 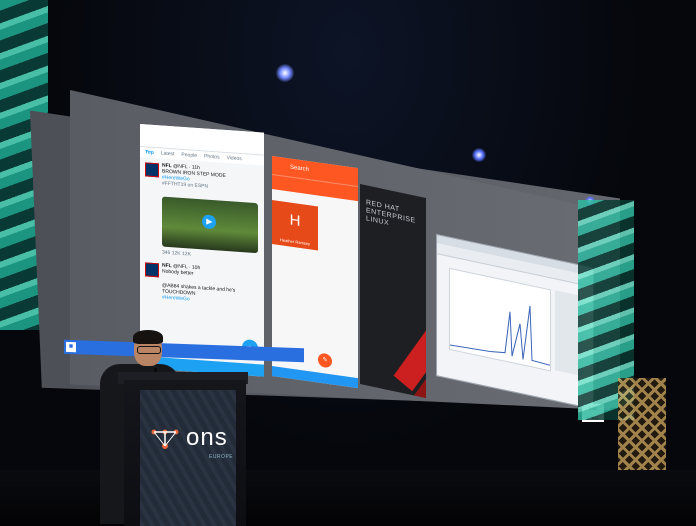 I want to click on rhel-panel: RED HAT ENTERPRISE LINUX, so click(x=393, y=291).